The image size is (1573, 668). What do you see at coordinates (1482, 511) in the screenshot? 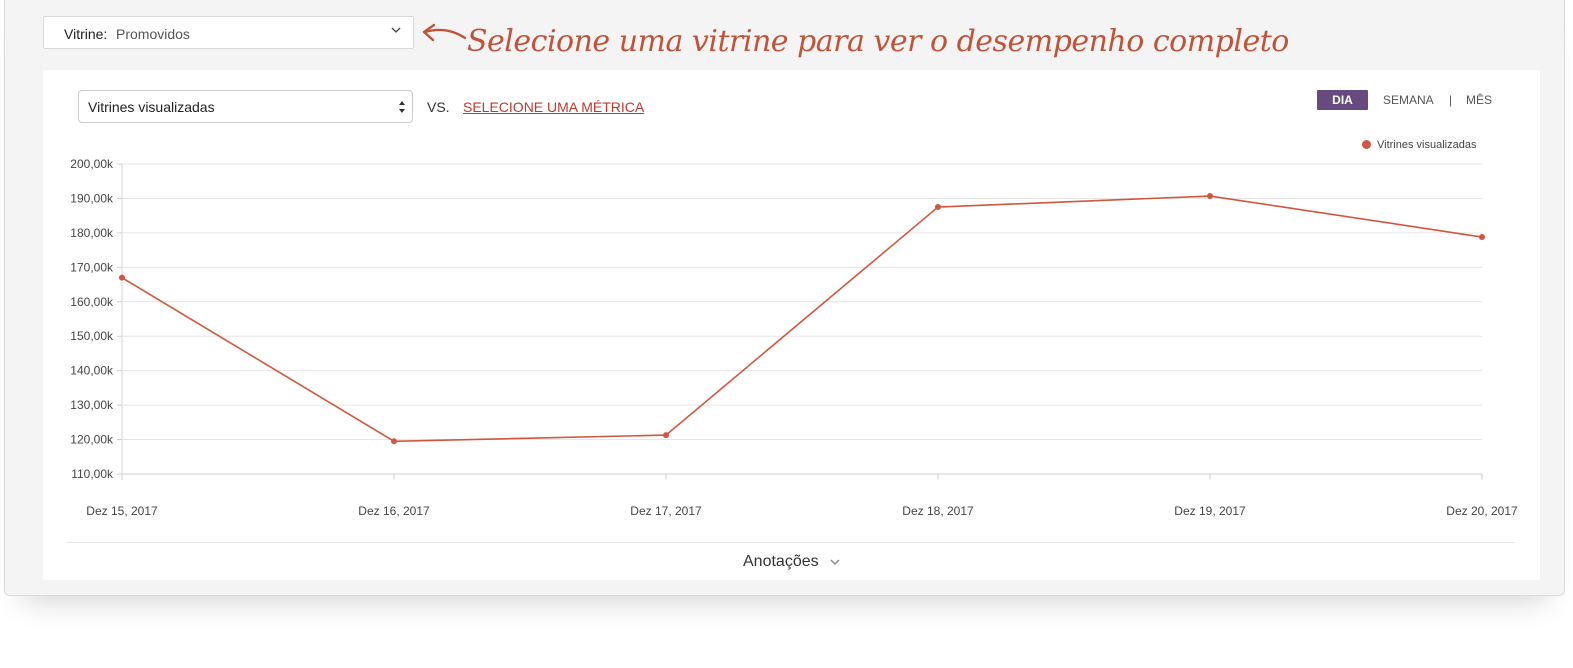
I see `x-tick-label: Dez 20, 2017` at bounding box center [1482, 511].